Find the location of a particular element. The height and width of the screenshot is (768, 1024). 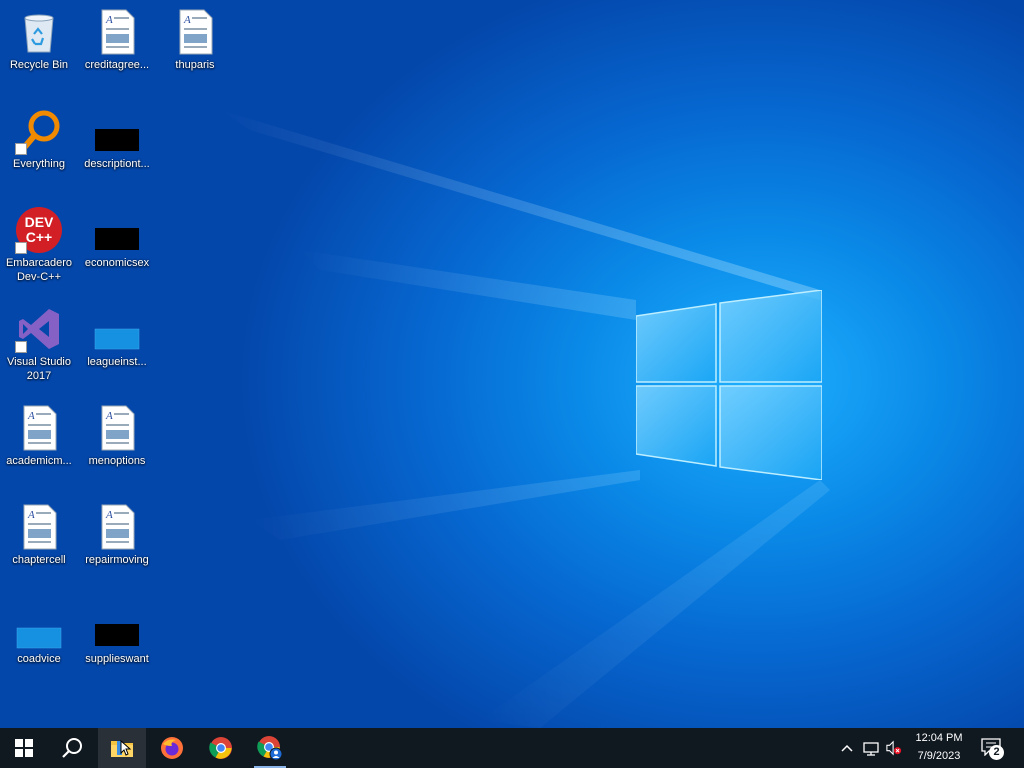

windows-logo-icon is located at coordinates (24, 748).